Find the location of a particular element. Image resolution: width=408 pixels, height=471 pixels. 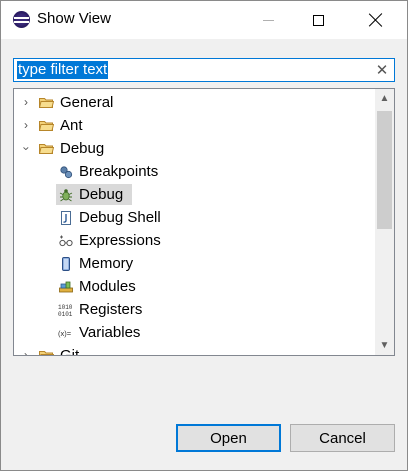

variables-icon: (x)= is located at coordinates (65, 333).